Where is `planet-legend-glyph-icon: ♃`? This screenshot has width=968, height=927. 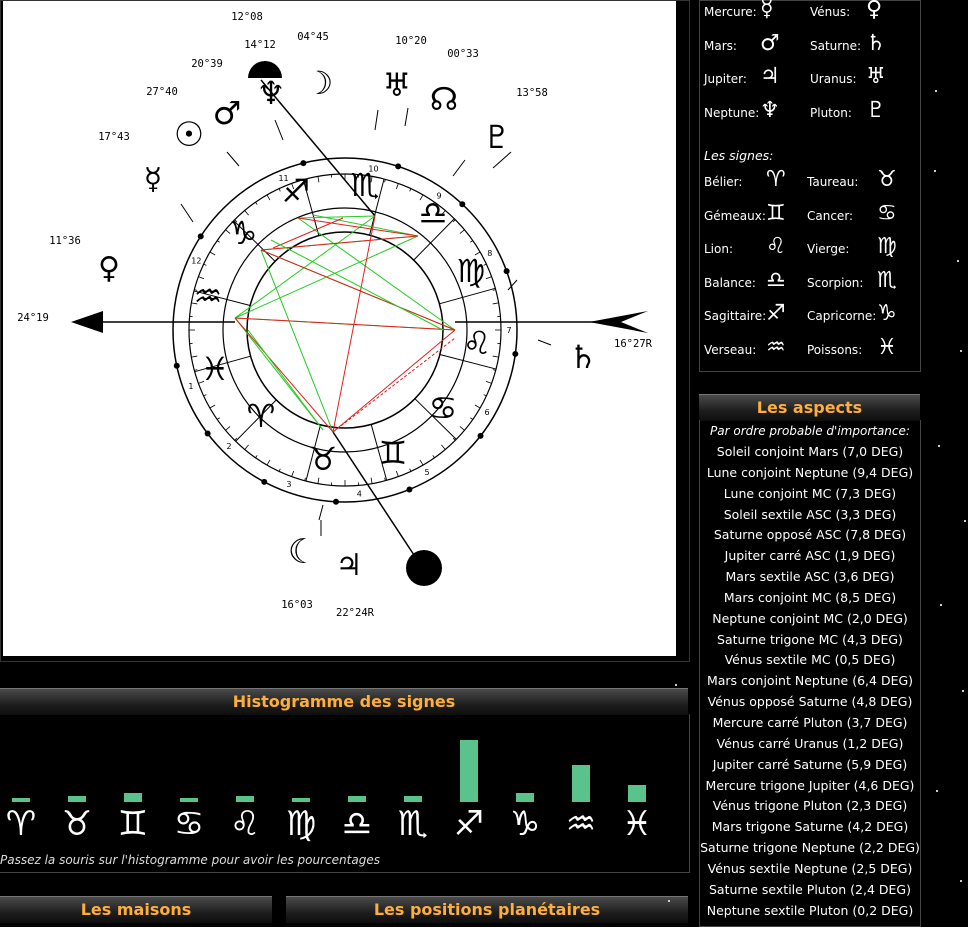 planet-legend-glyph-icon: ♃ is located at coordinates (770, 76).